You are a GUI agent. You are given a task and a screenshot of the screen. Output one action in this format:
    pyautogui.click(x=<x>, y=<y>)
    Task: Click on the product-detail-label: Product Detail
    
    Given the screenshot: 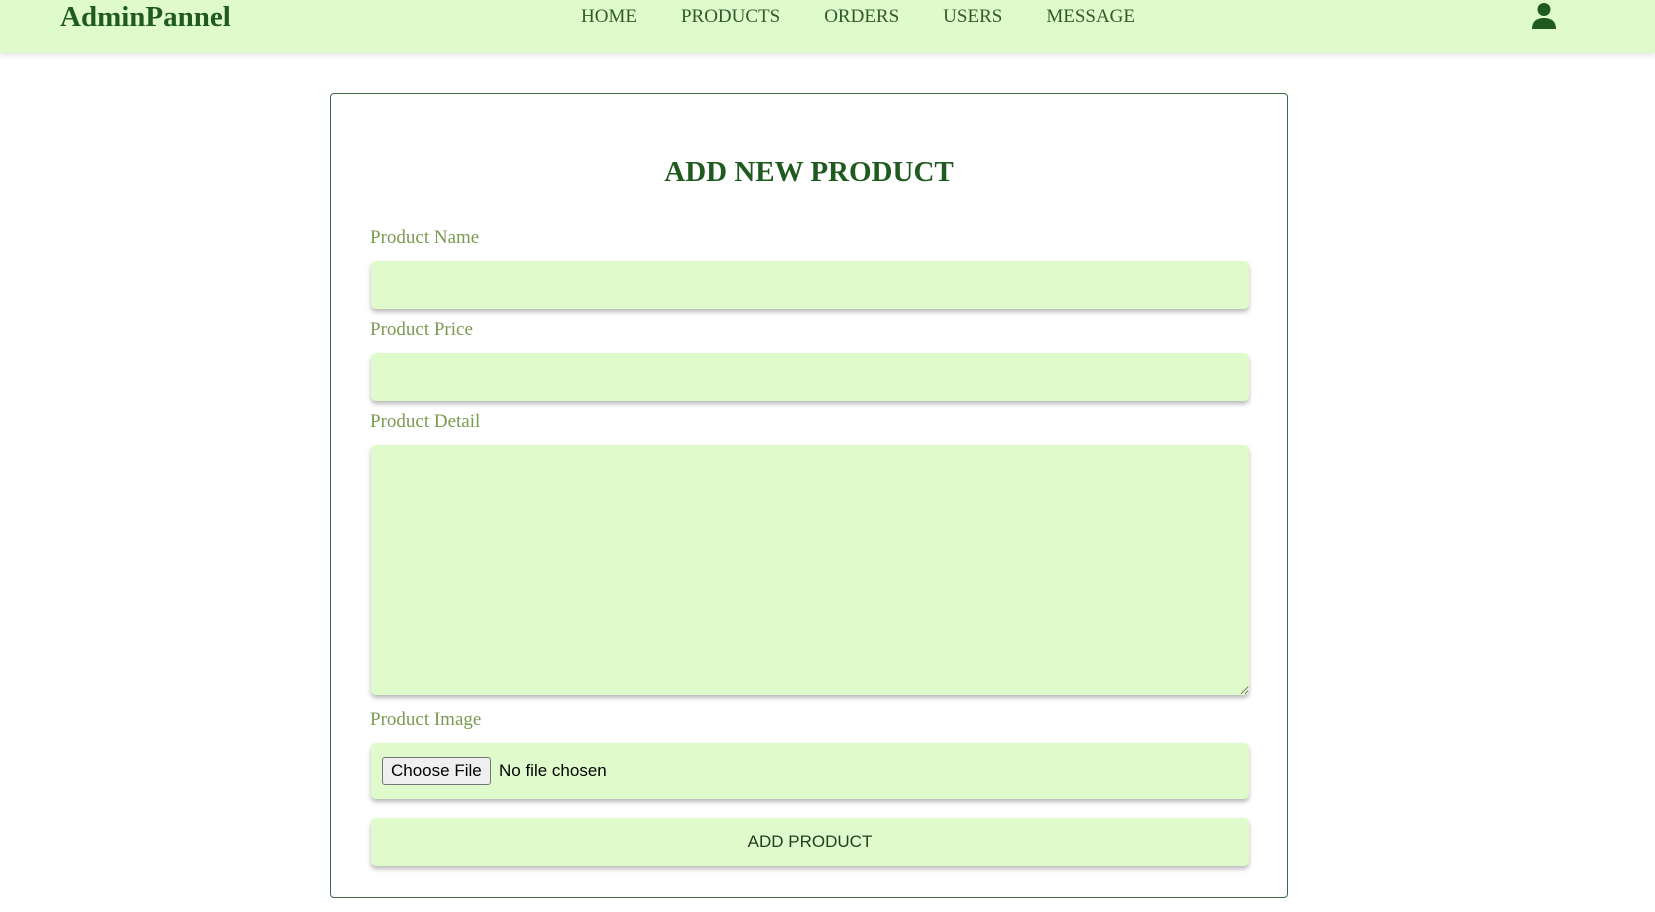 What is the action you would take?
    pyautogui.click(x=425, y=421)
    